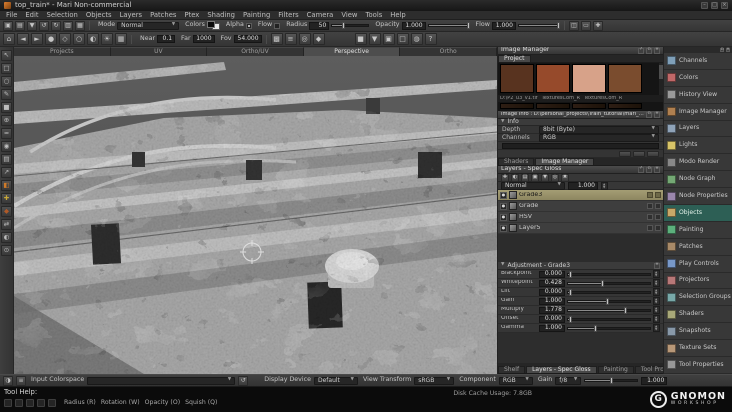  I want to click on fade-objects-icon: ◍, so click(416, 39).